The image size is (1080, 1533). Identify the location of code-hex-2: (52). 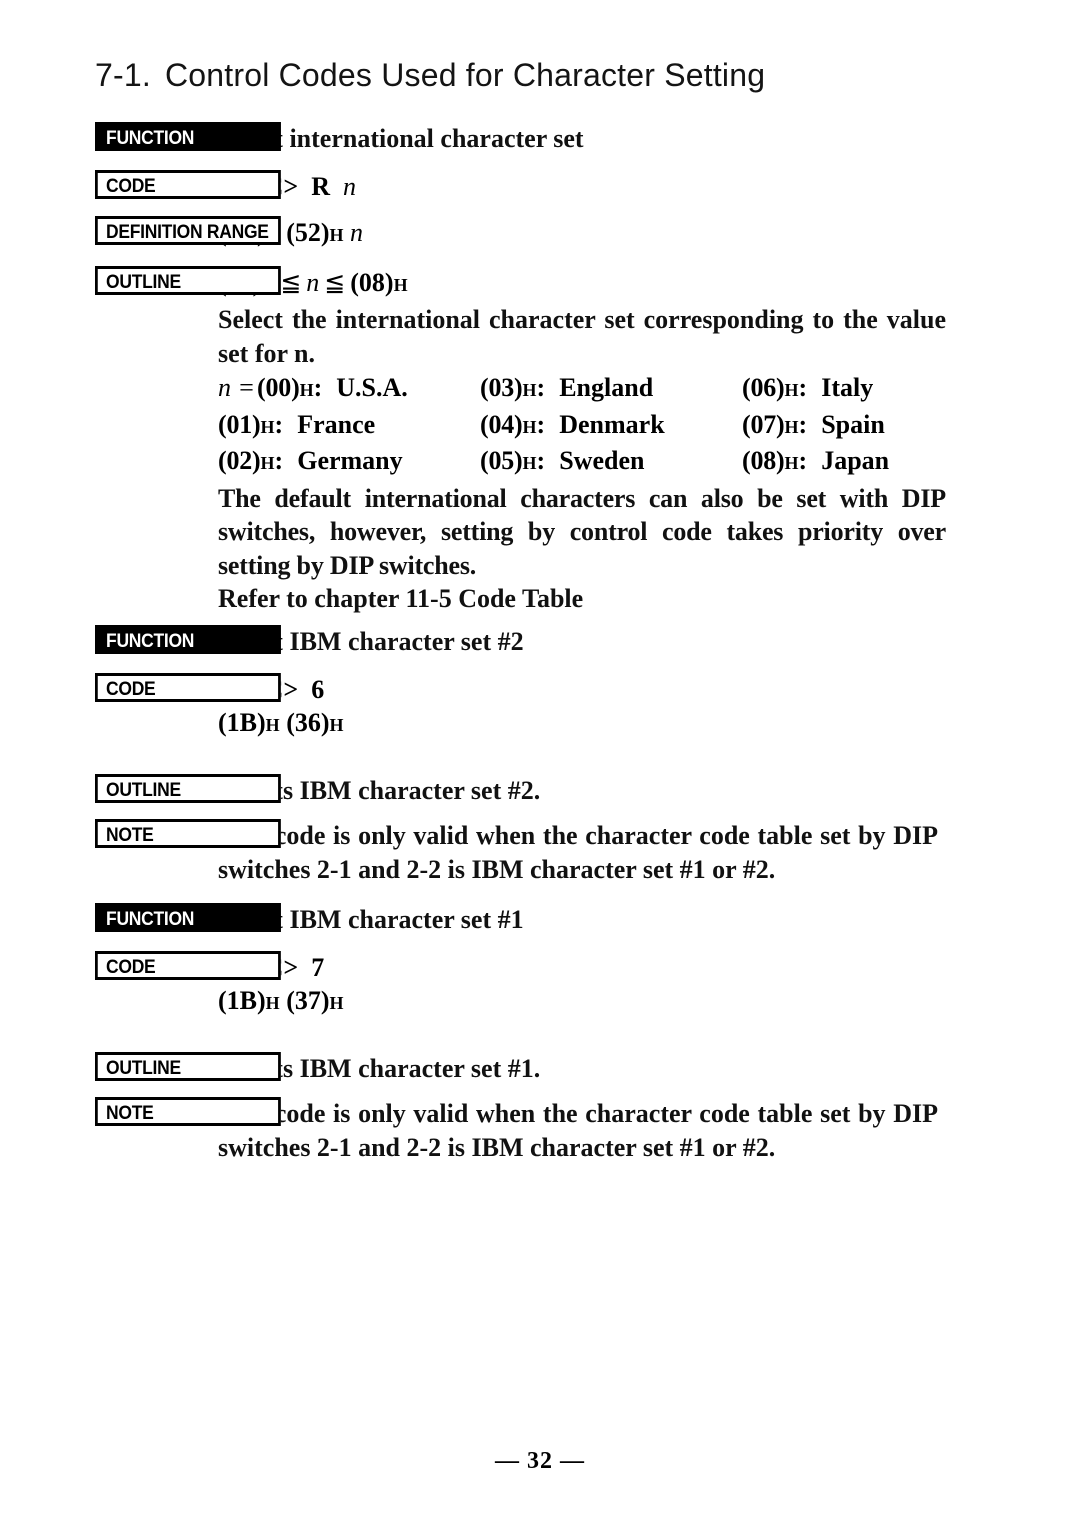
(304, 232).